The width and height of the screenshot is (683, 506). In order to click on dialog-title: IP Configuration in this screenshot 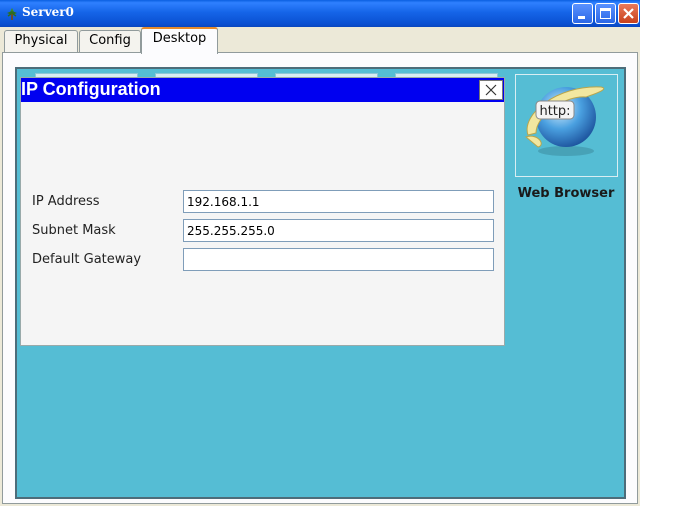, I will do `click(91, 89)`.